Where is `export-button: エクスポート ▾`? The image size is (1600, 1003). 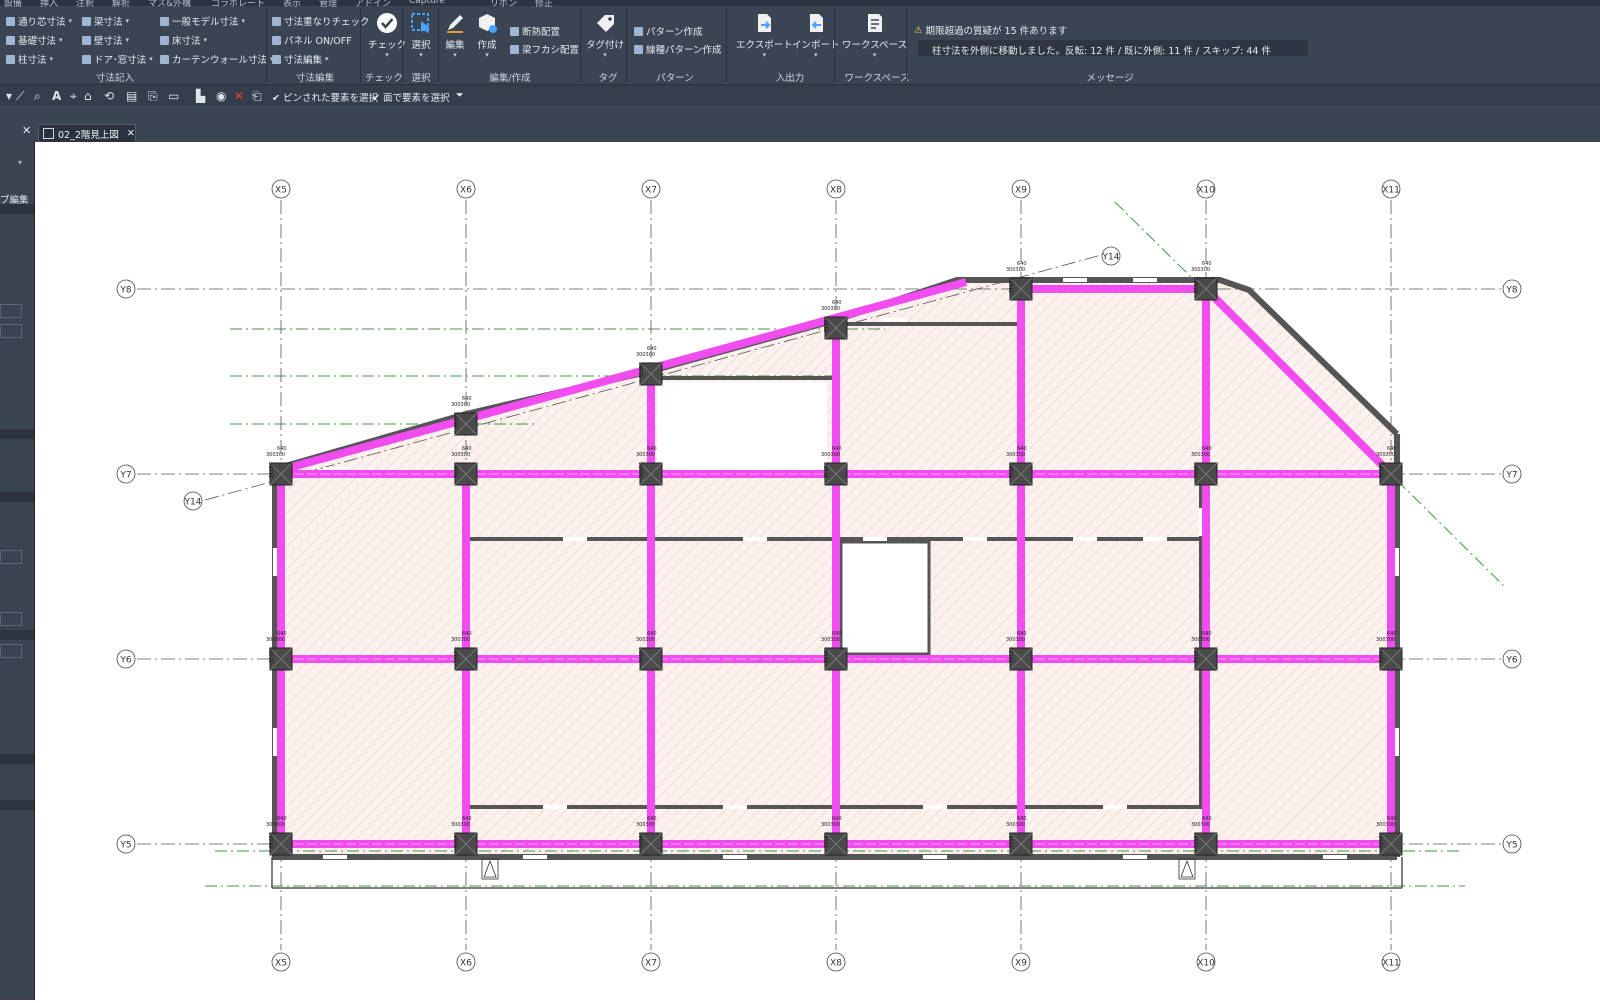
export-button: エクスポート ▾ is located at coordinates (764, 35).